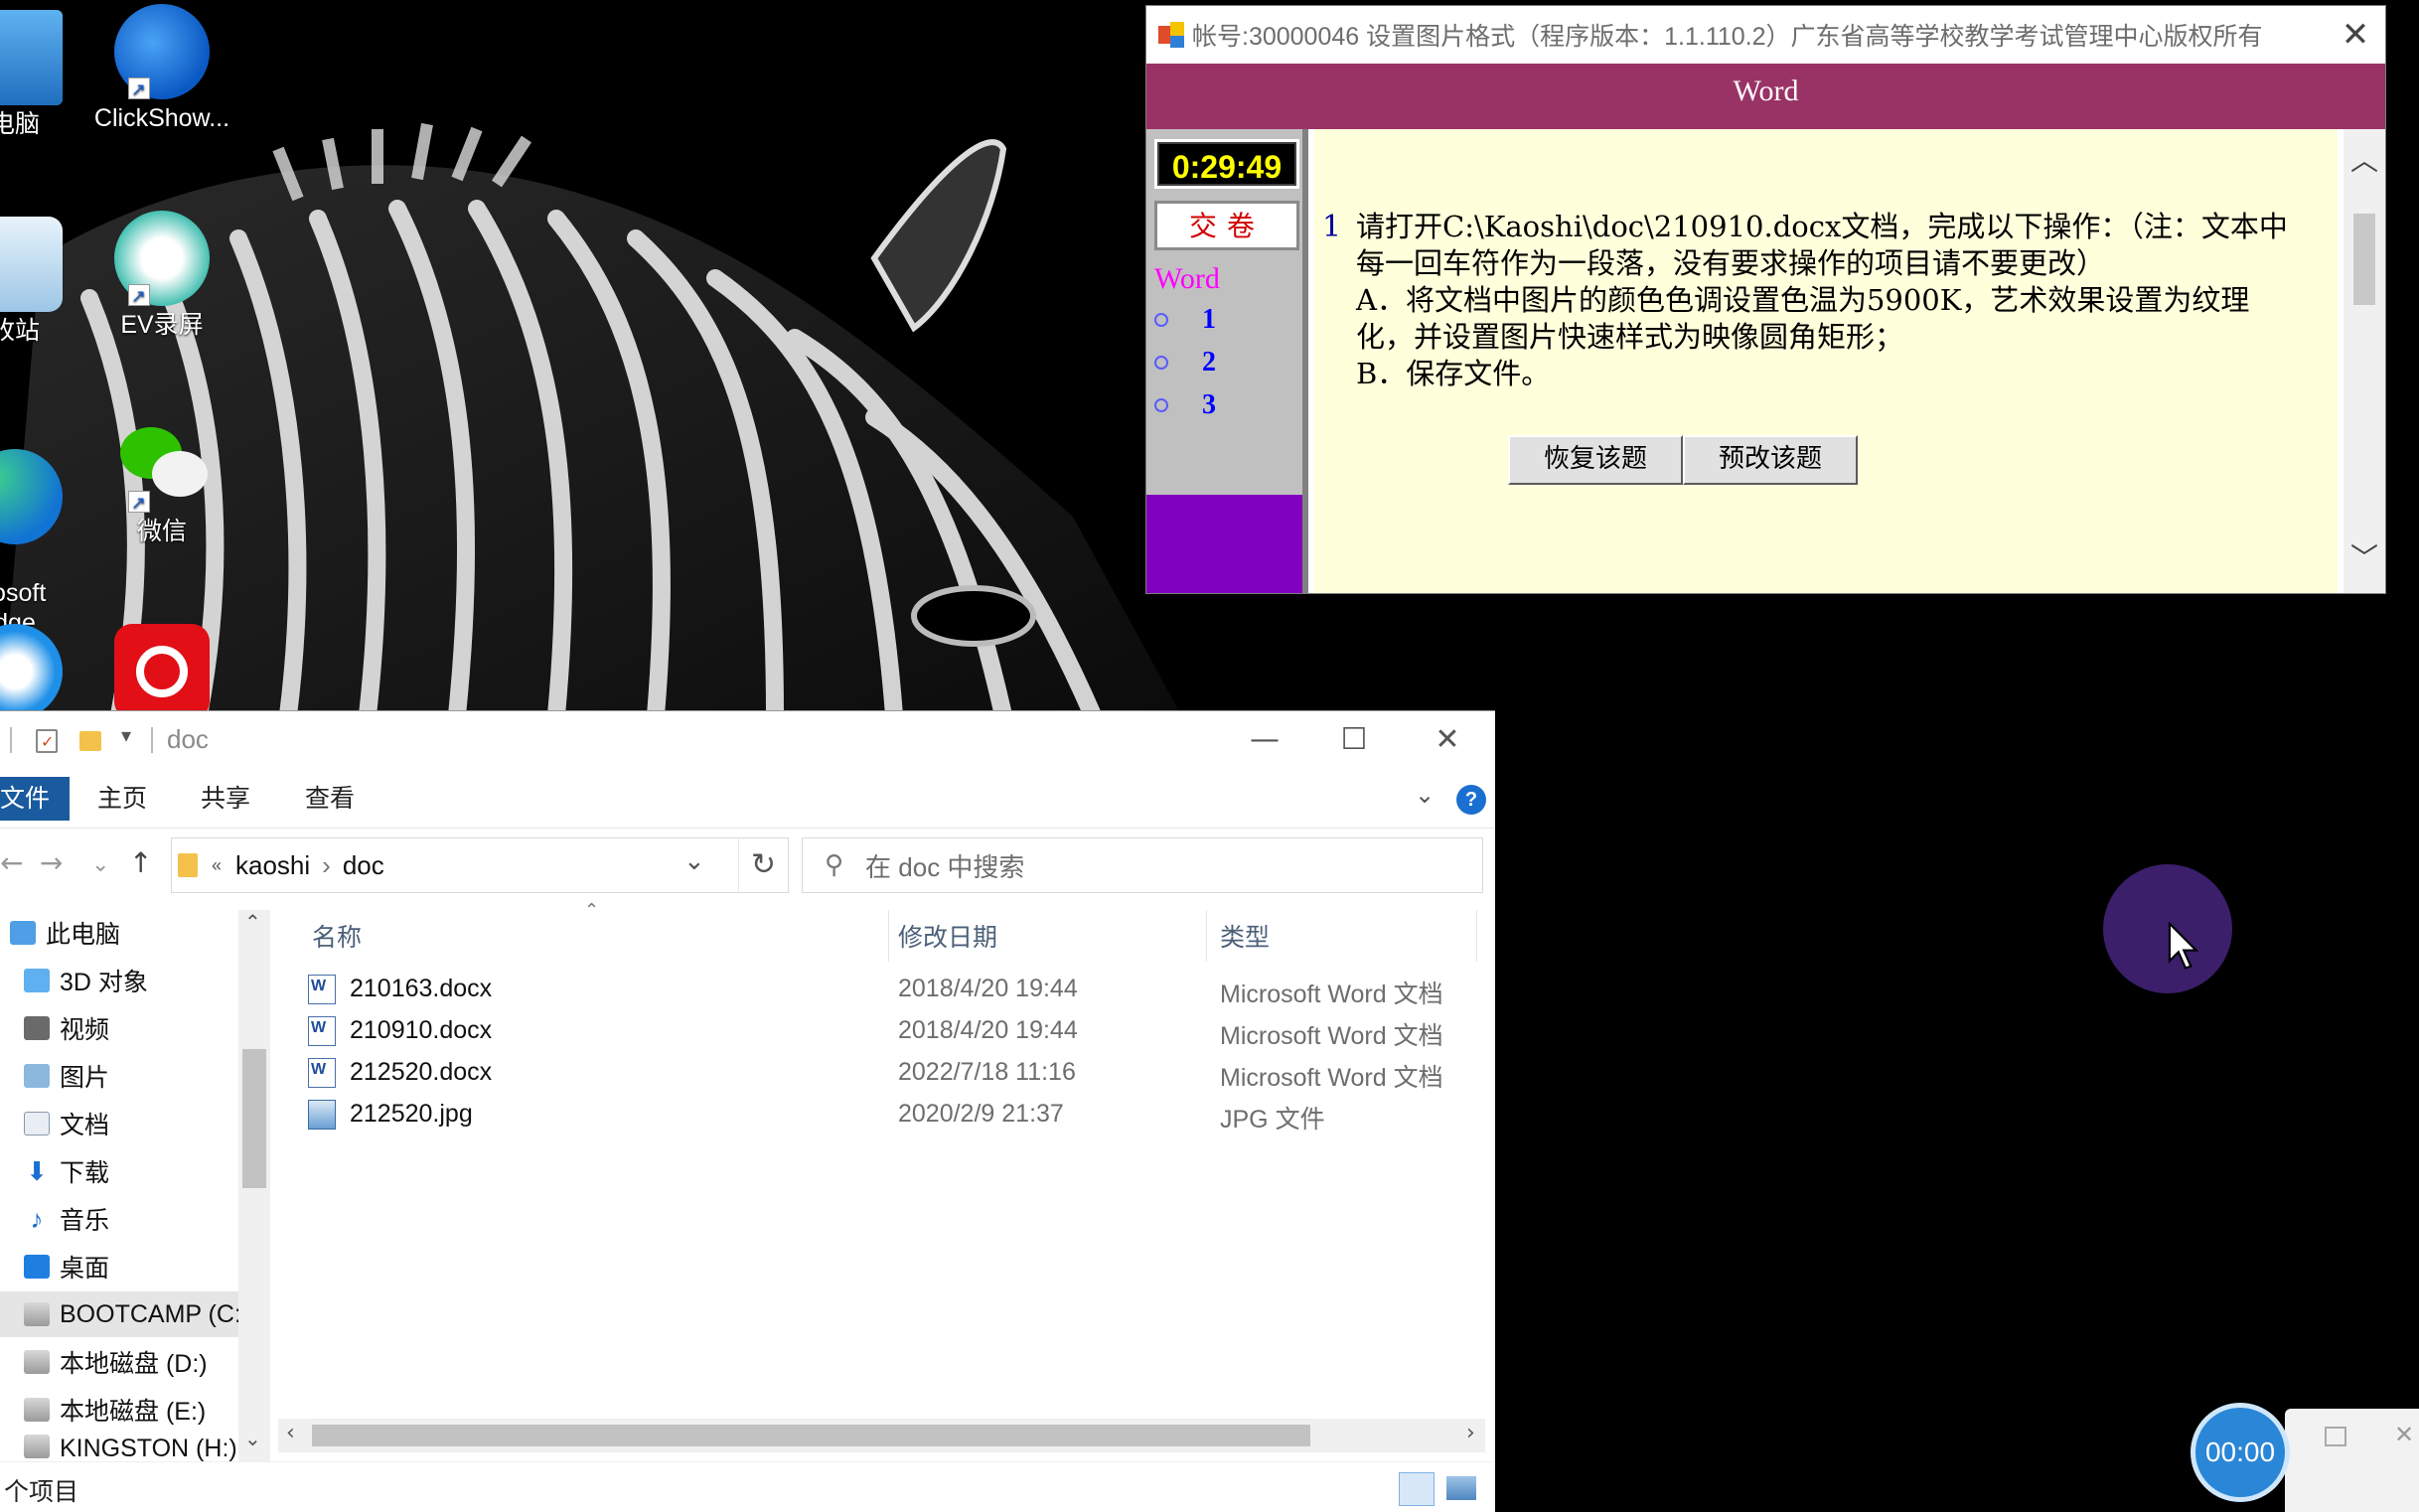 The width and height of the screenshot is (2419, 1512). I want to click on nav-item-label: 本地磁盘 (D:), so click(134, 1364).